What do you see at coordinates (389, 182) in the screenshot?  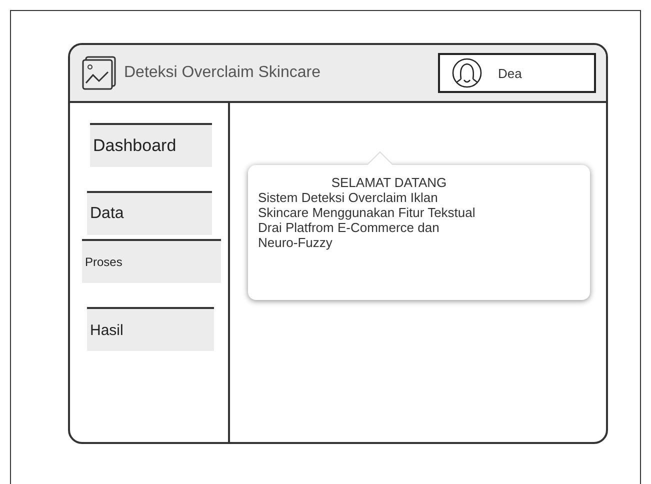 I see `welcome-heading: SELAMAT DATANG` at bounding box center [389, 182].